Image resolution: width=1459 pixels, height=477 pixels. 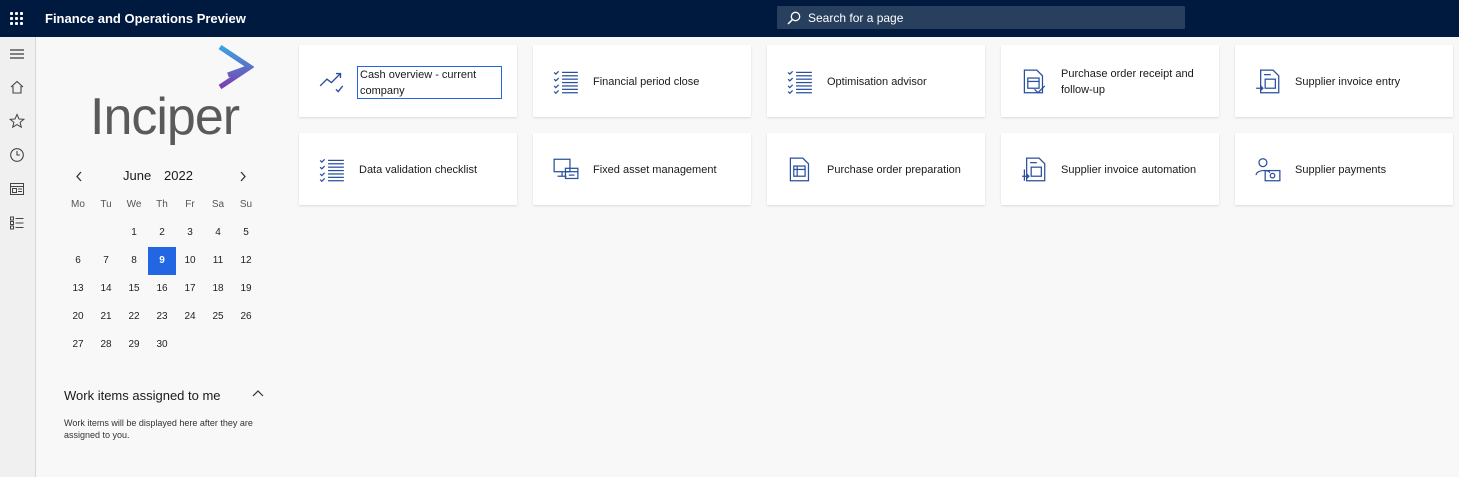 I want to click on calendar-weekday: We, so click(x=134, y=204).